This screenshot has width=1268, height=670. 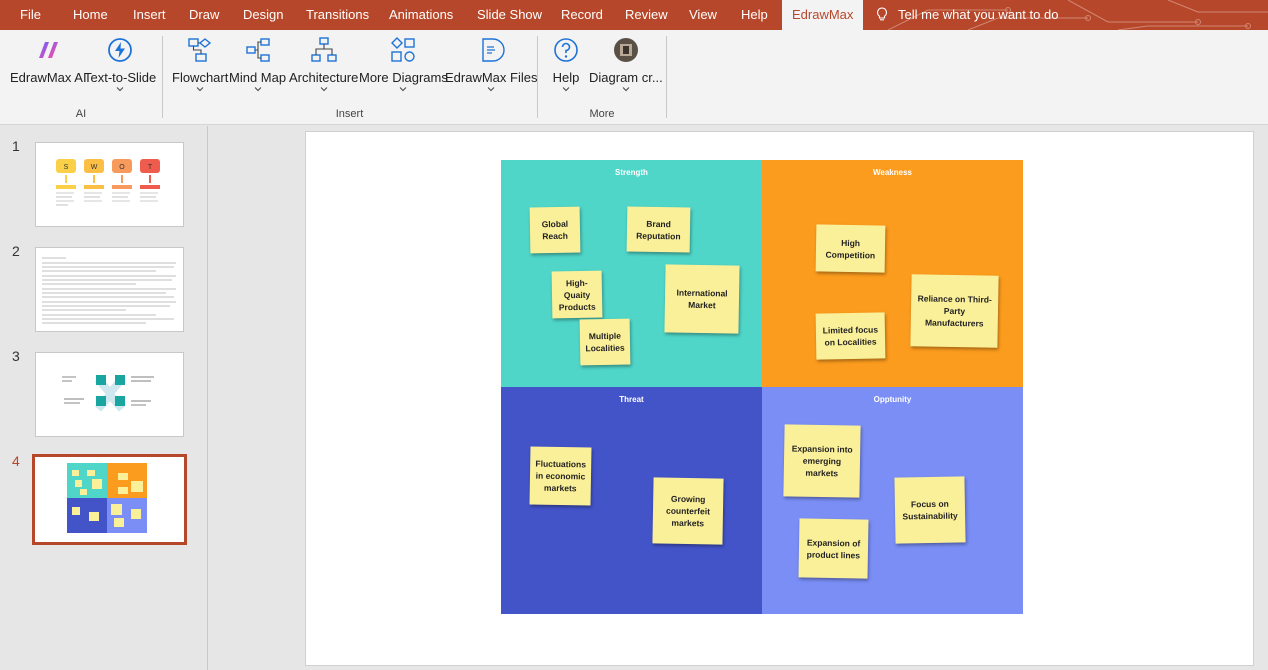 I want to click on edrawmax-ai-label: EdrawMax AI, so click(x=48, y=77).